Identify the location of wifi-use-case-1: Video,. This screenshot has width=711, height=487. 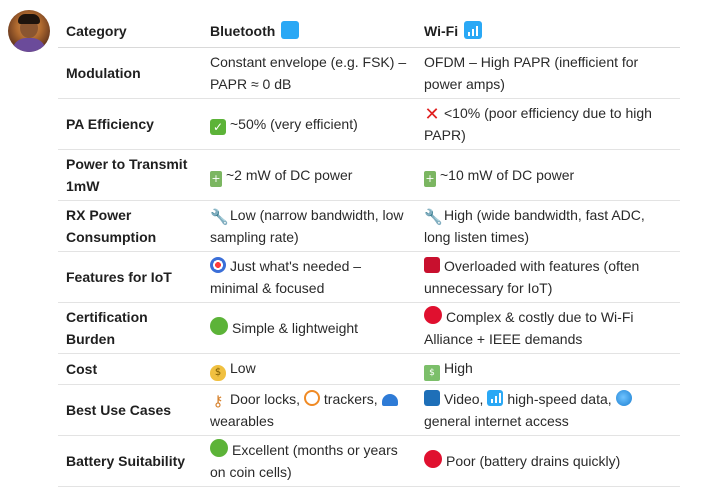
(464, 399).